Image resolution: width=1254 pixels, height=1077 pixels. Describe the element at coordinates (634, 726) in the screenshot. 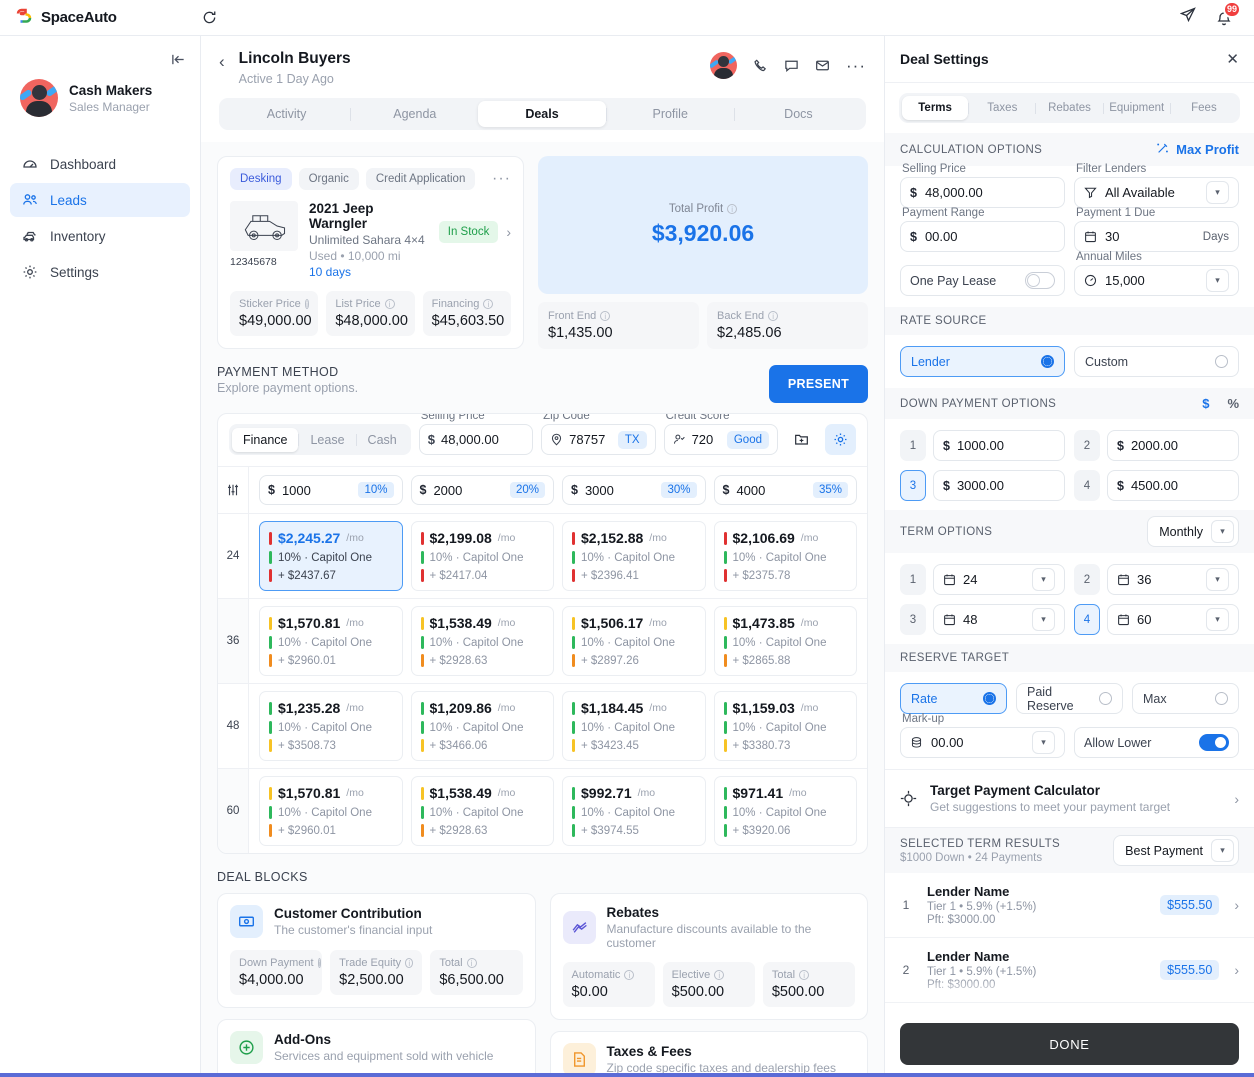

I see `payment-option-cell: $1,184.45/mo 10% · Capitol One + $3423.45` at that location.